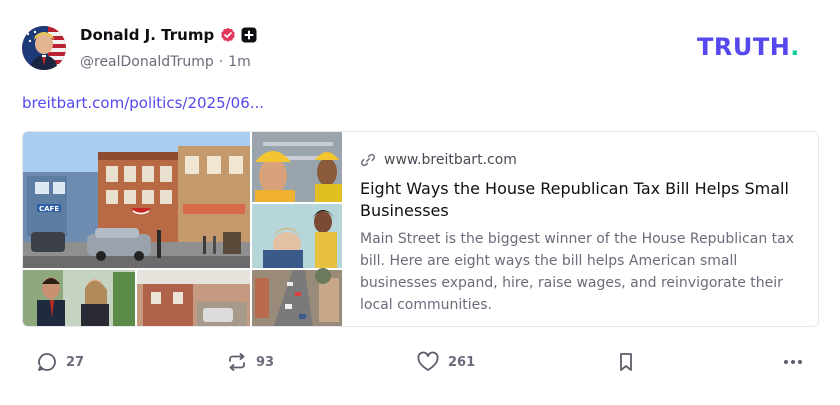 The height and width of the screenshot is (405, 840). I want to click on plus-badge-icon, so click(249, 35).